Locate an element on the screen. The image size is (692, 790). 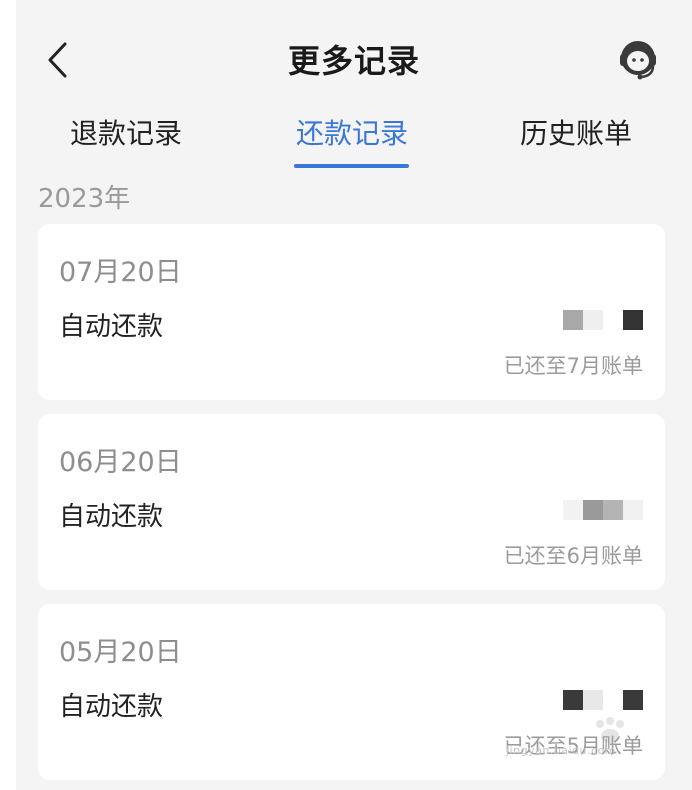
page-title: 更多记录 is located at coordinates (353, 61).